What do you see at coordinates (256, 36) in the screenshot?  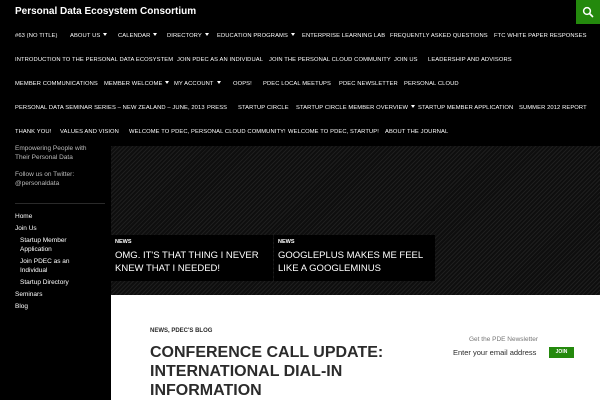 I see `nav-item-education-programs: Education Programs` at bounding box center [256, 36].